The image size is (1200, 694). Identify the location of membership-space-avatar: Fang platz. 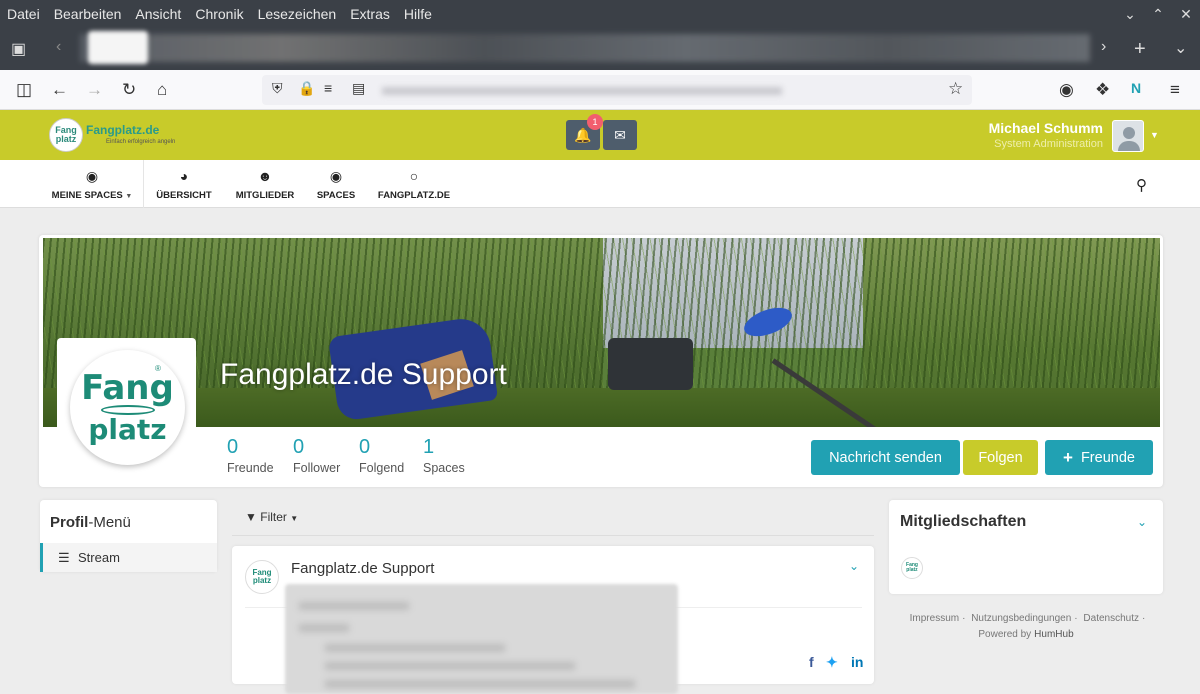
(912, 568).